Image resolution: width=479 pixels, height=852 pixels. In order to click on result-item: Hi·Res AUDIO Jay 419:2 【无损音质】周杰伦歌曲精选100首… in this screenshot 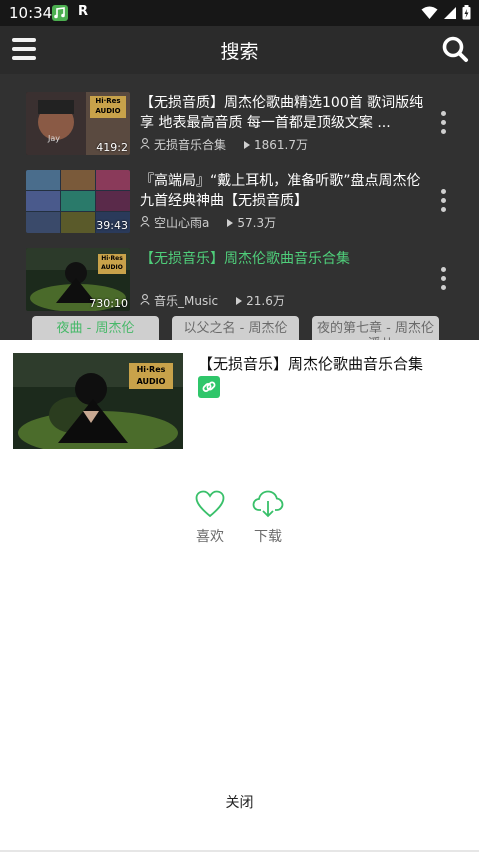, I will do `click(239, 120)`.